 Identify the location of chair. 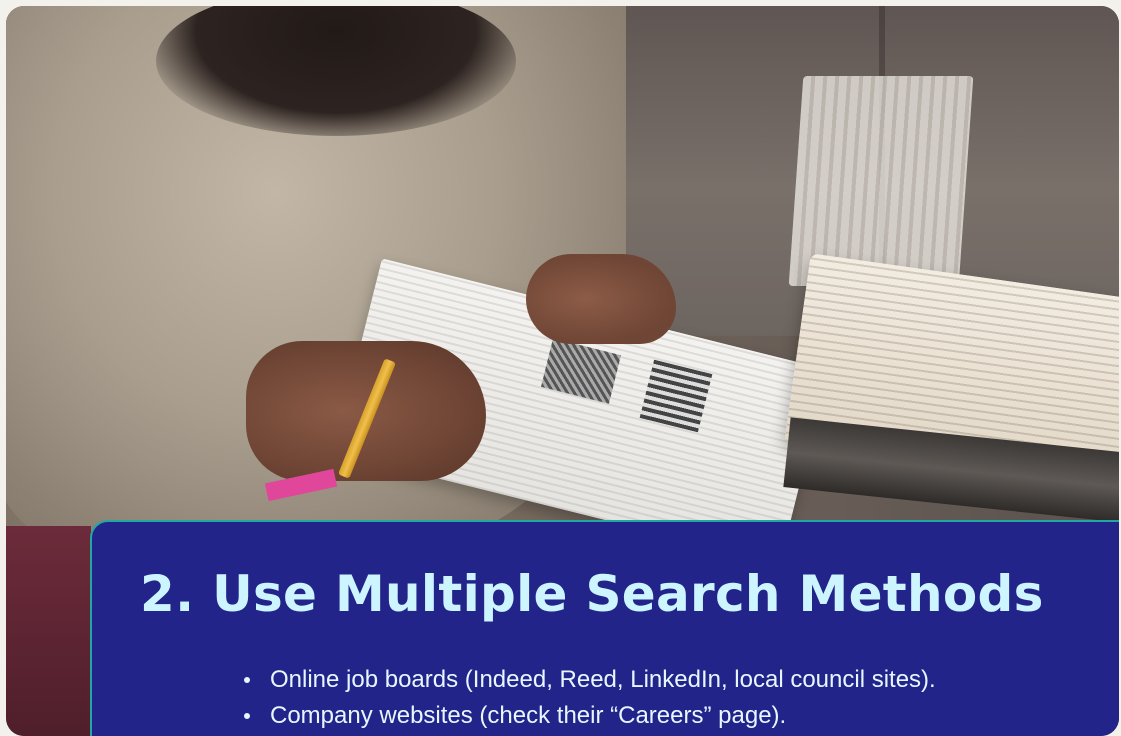
(48, 631).